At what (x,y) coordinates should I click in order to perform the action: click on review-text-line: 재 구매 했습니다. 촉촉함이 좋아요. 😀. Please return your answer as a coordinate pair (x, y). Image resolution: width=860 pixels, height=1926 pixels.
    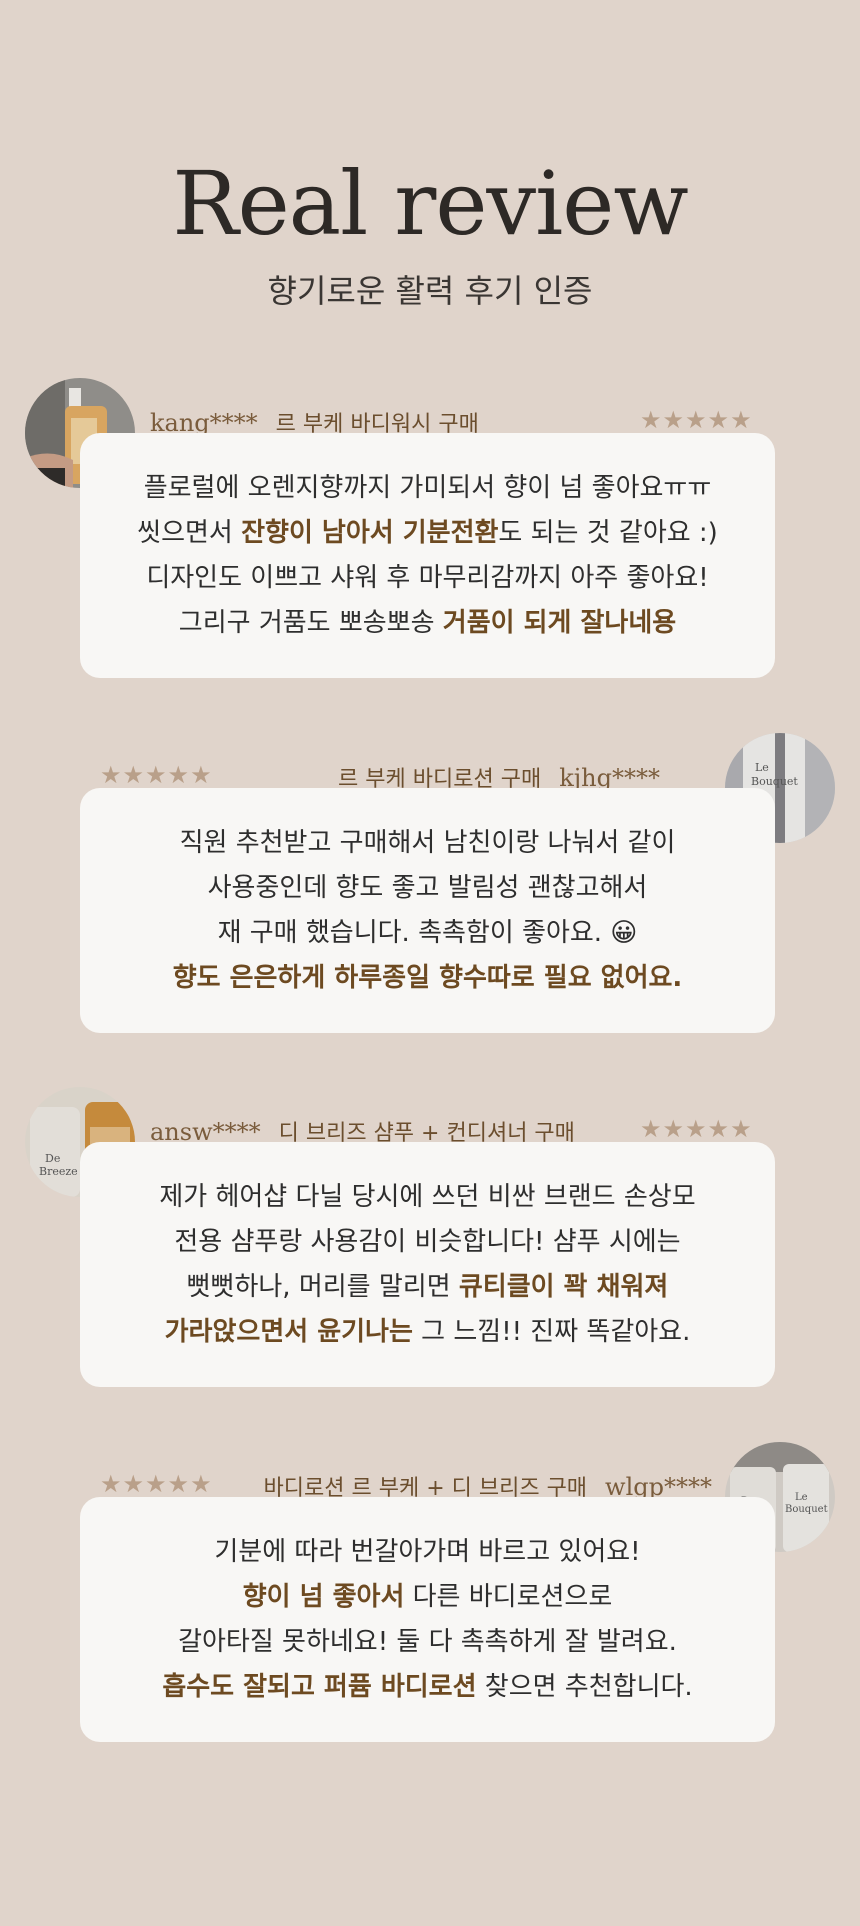
    Looking at the image, I should click on (428, 933).